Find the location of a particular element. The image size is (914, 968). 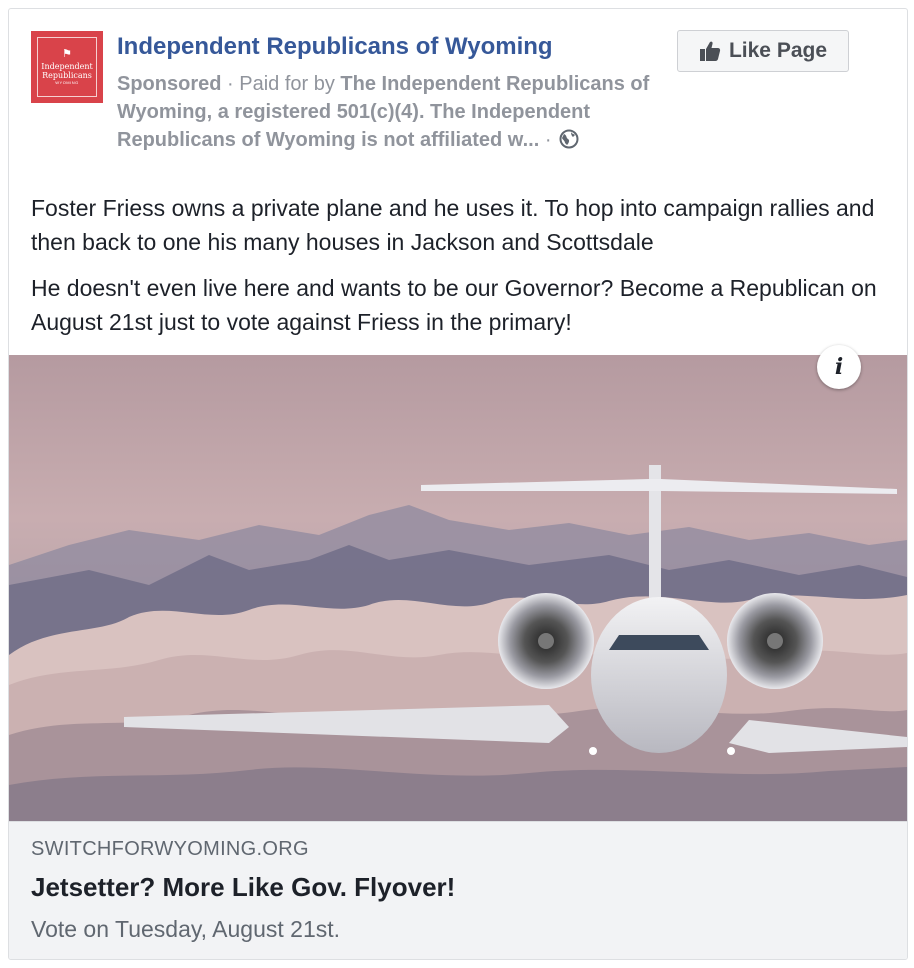

logo-emblem-icon: ⚑ is located at coordinates (67, 53).